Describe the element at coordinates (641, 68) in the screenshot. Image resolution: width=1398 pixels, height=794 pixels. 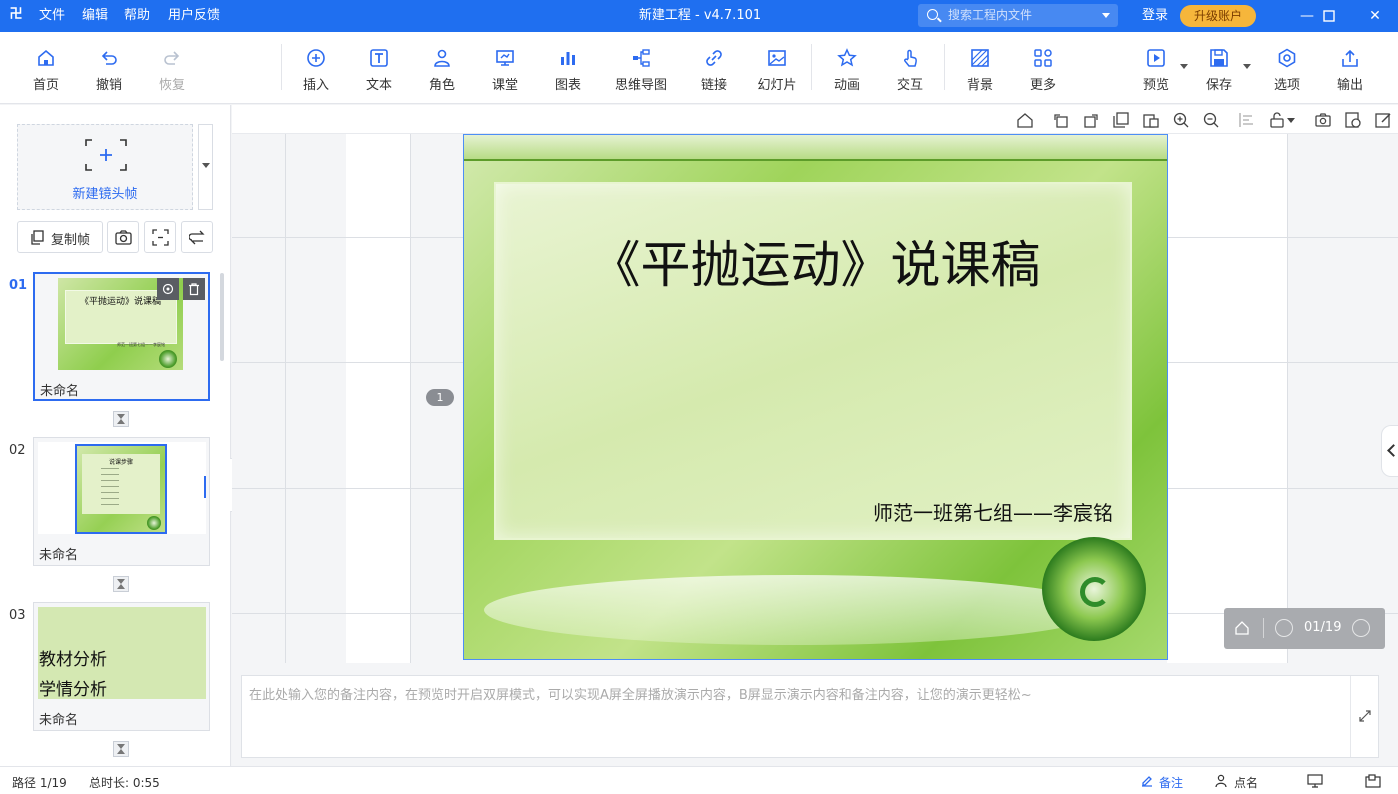
I see `mindmap-button: 思维导图` at that location.